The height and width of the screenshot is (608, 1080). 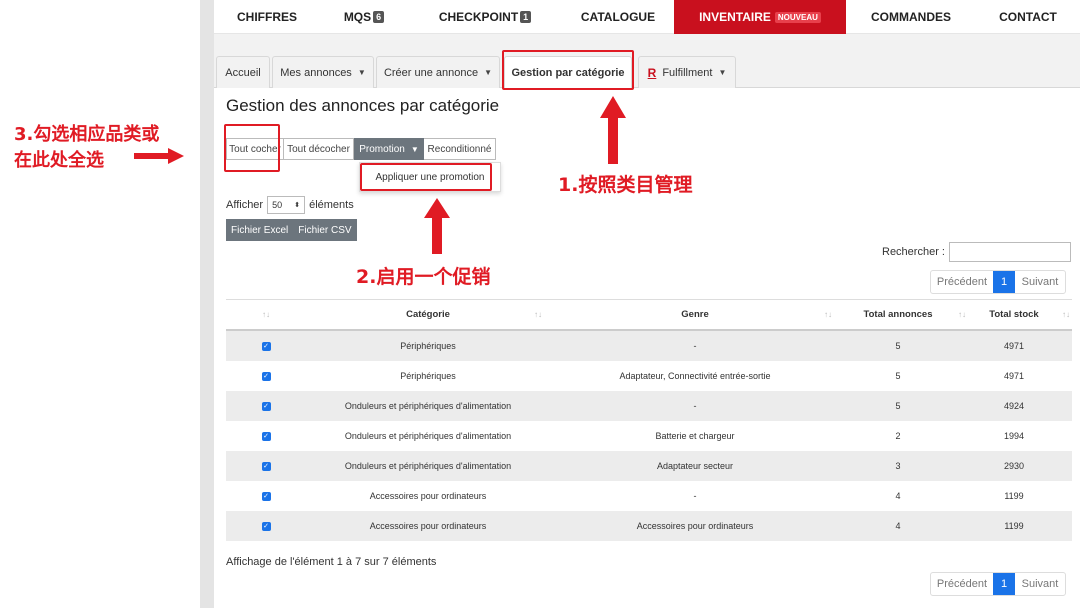 I want to click on nav-checkpoint: CHECKPOINT 1, so click(x=485, y=17).